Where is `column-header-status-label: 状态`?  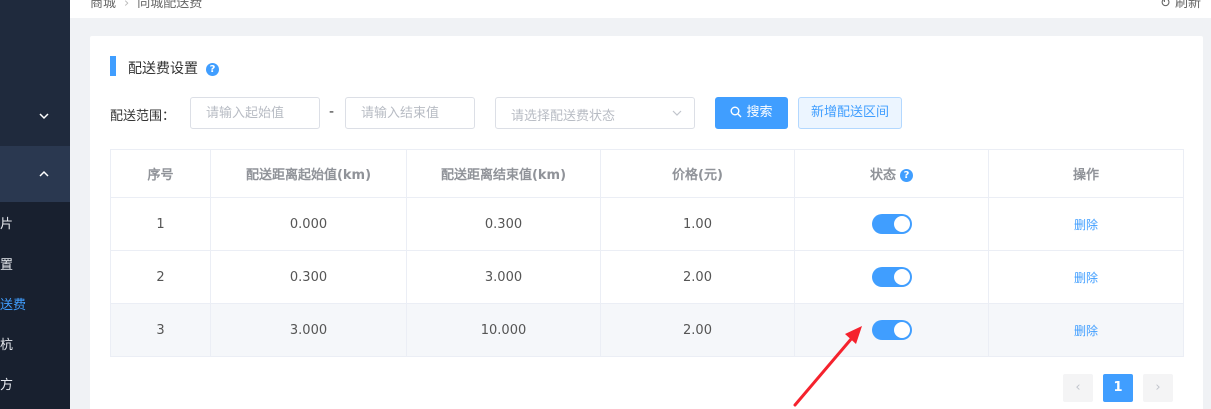
column-header-status-label: 状态 is located at coordinates (882, 175).